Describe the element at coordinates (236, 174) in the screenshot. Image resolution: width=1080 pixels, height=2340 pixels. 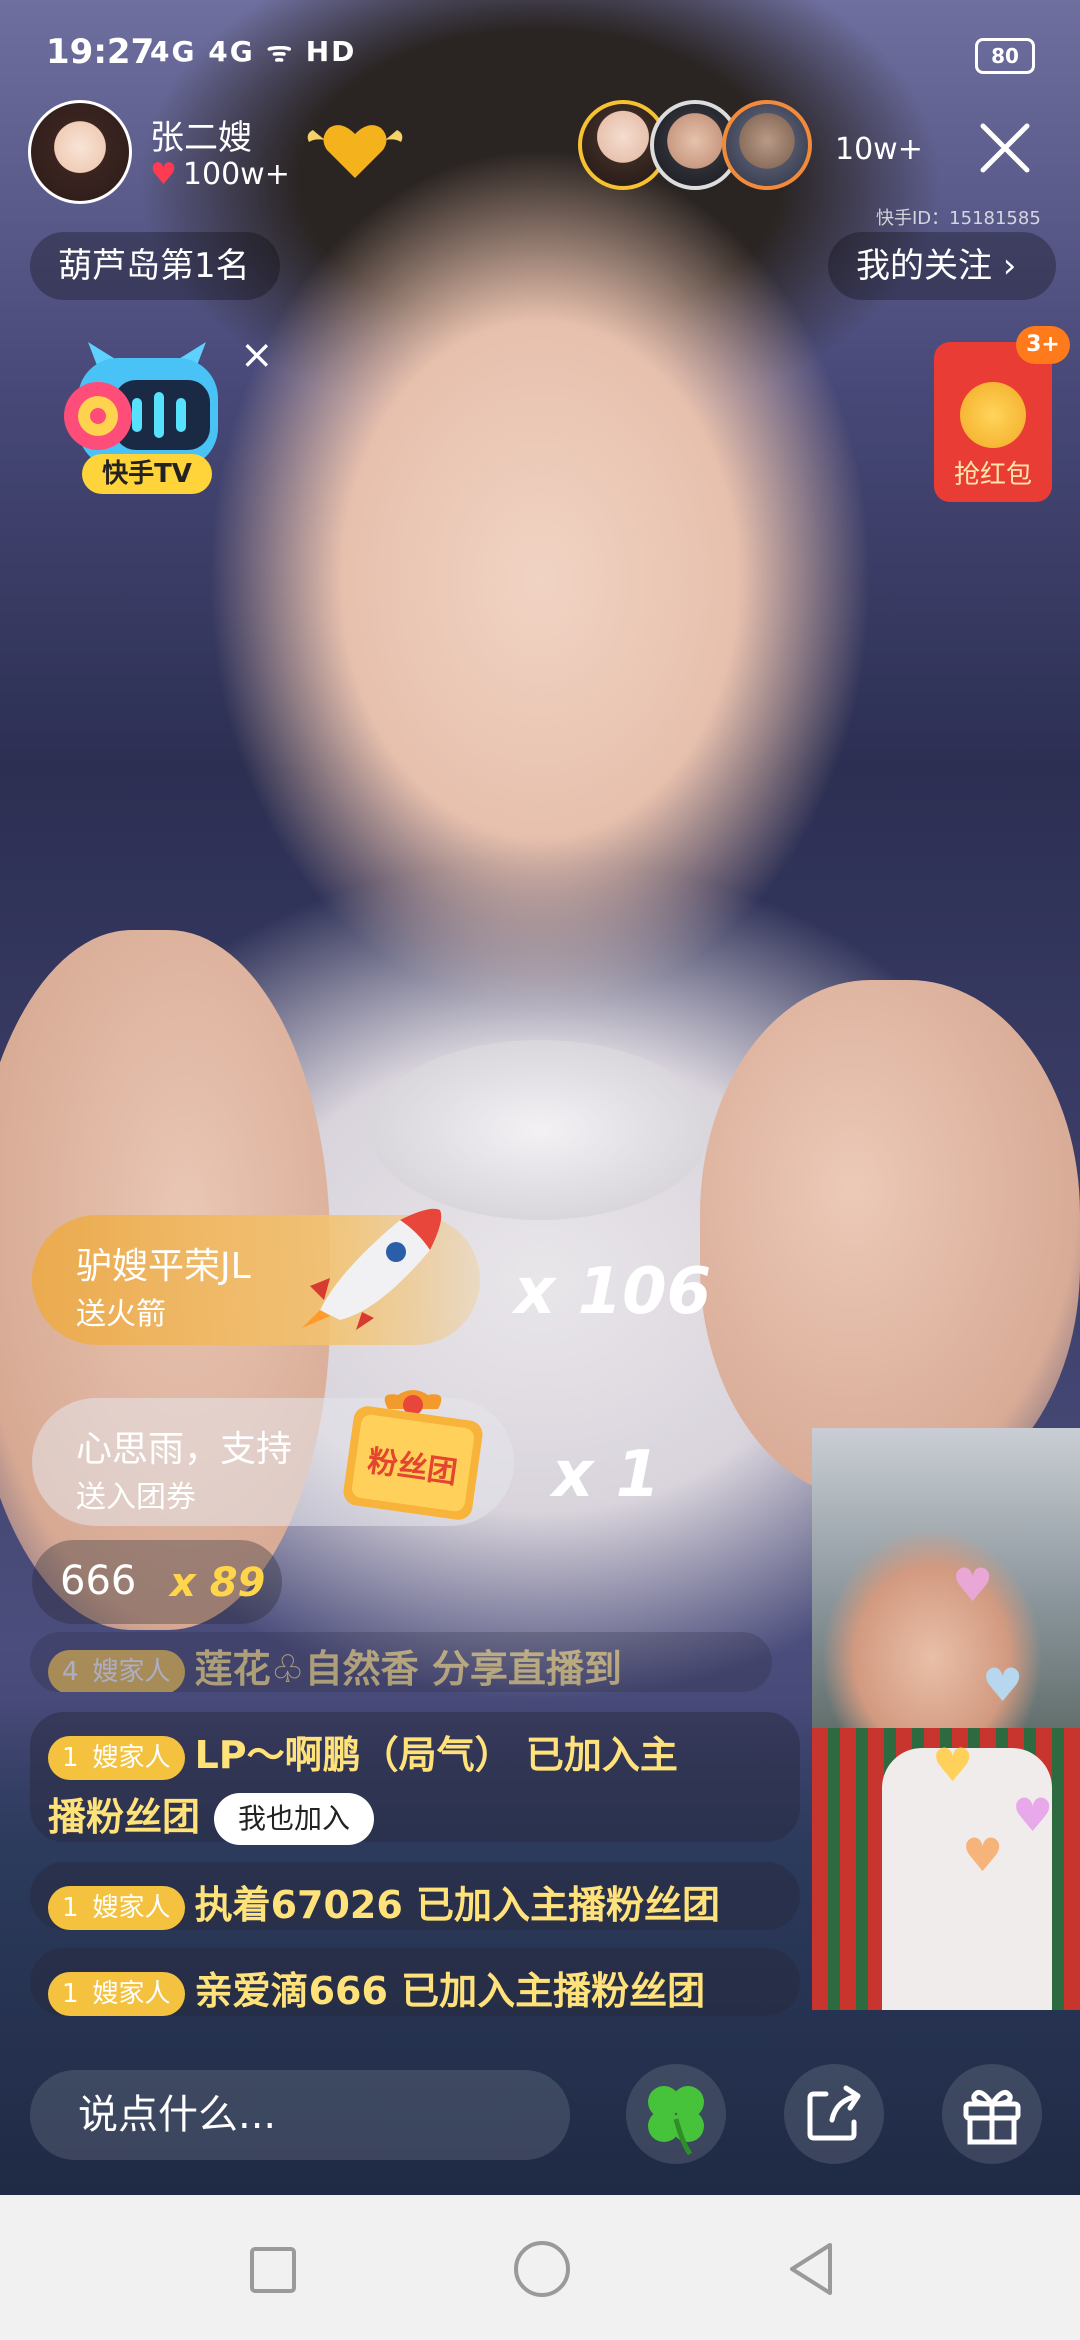
I see `host-likes-count: 100w+` at that location.